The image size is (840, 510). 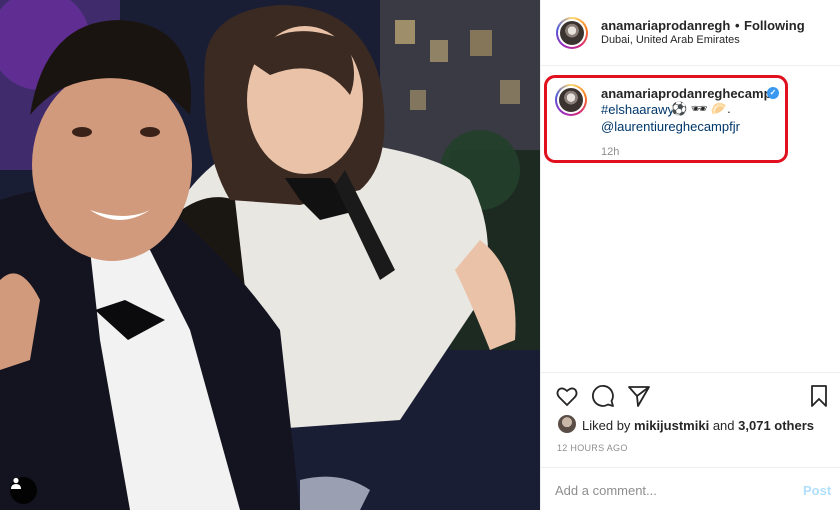 I want to click on comment-icon, so click(x=603, y=396).